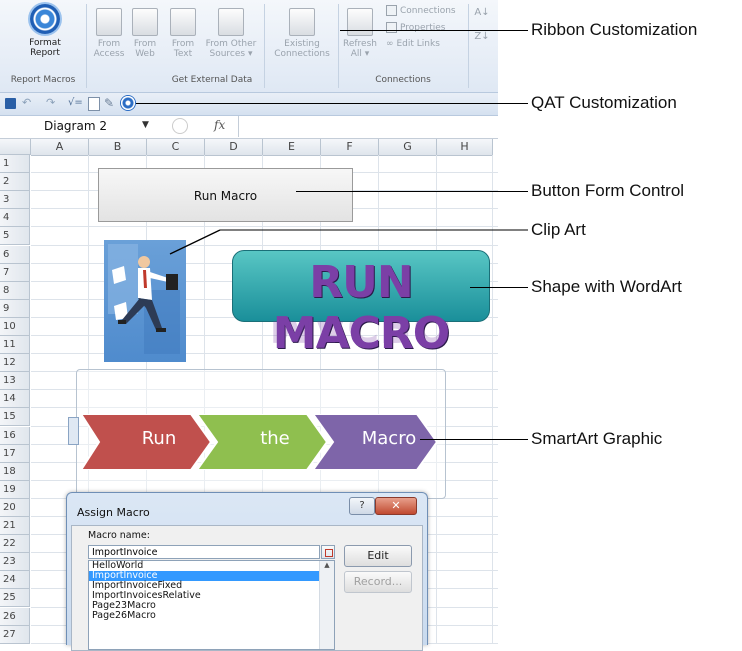 The width and height of the screenshot is (742, 651). Describe the element at coordinates (426, 44) in the screenshot. I see `edit-links-button: ∞ Edit Links` at that location.